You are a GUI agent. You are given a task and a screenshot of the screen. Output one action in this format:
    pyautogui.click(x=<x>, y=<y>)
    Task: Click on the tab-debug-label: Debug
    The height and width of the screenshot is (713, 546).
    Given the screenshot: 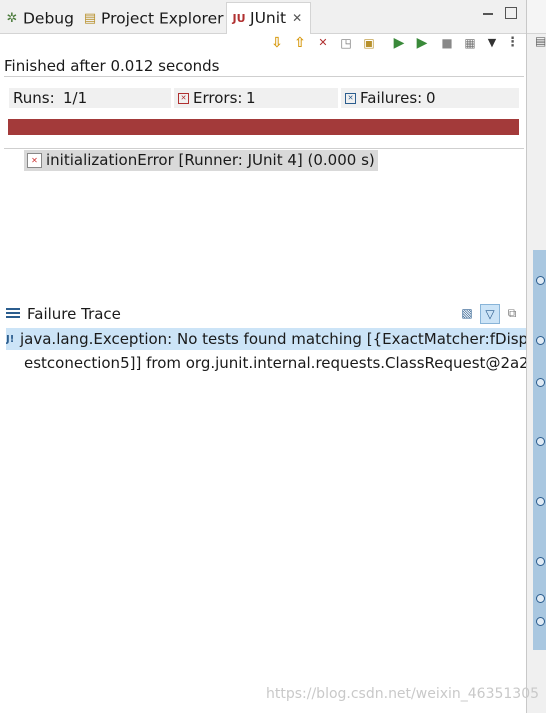 What is the action you would take?
    pyautogui.click(x=48, y=18)
    